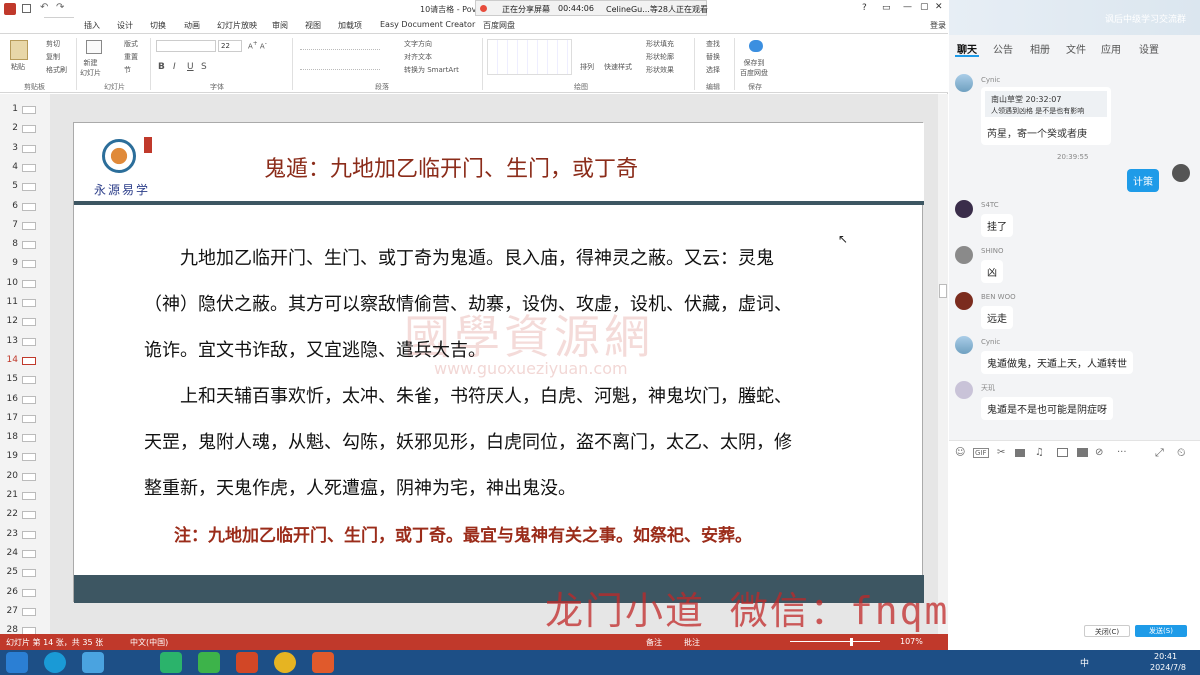 This screenshot has height=675, width=1200. What do you see at coordinates (25, 572) in the screenshot?
I see `slide-thumbnail: 25` at bounding box center [25, 572].